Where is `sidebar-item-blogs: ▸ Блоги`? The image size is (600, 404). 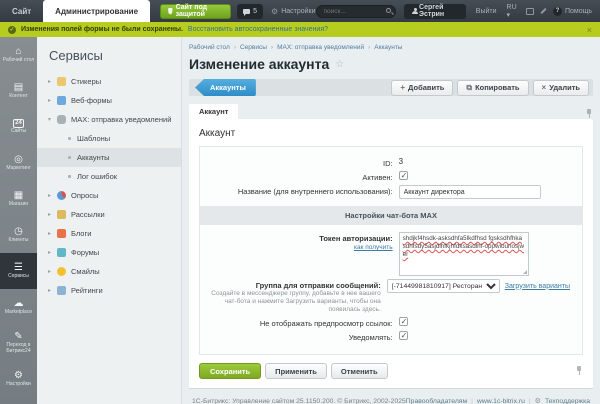
sidebar-item-blogs: ▸ Блоги is located at coordinates (109, 233).